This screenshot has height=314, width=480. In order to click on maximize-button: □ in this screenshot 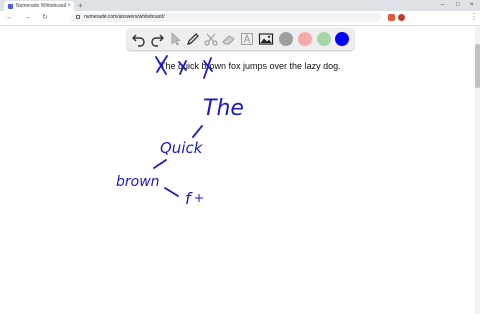, I will do `click(458, 5)`.